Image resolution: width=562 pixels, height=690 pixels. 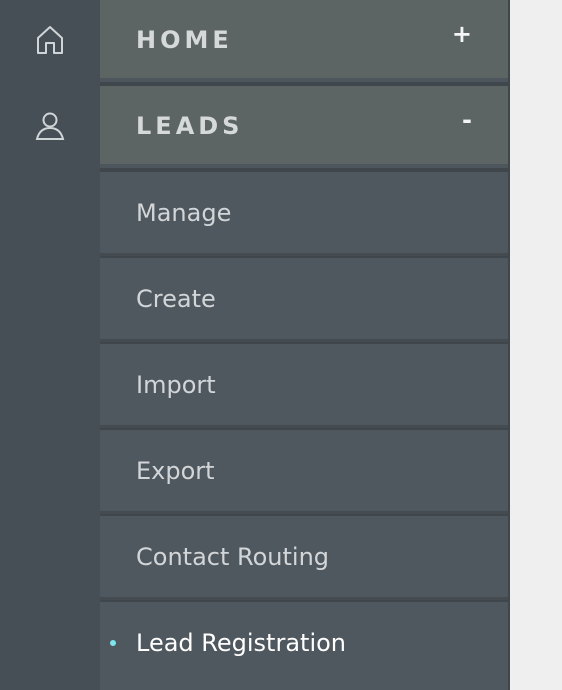 I want to click on user-icon, so click(x=50, y=126).